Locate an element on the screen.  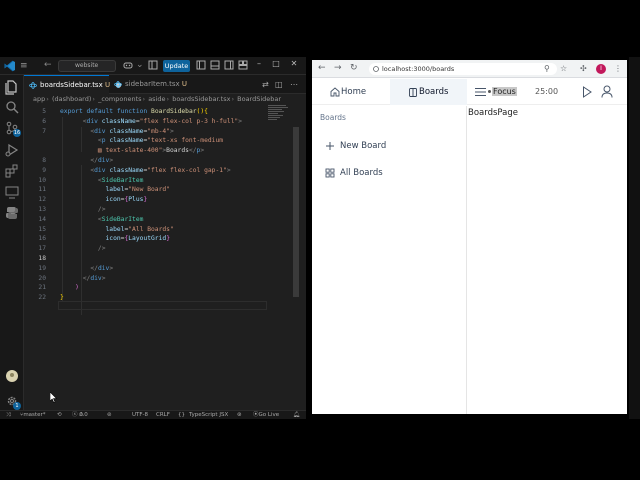
new-board-button: New Board is located at coordinates (390, 146).